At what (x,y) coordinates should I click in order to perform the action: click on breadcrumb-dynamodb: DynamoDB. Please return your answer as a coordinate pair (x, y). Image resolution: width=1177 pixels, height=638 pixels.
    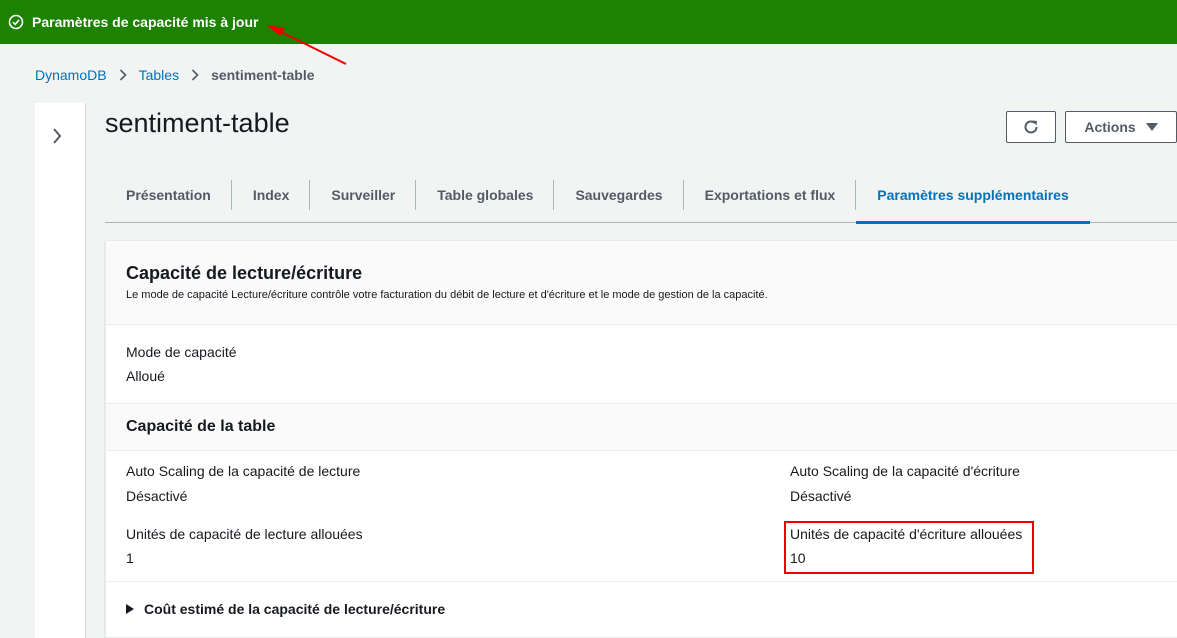
    Looking at the image, I should click on (71, 75).